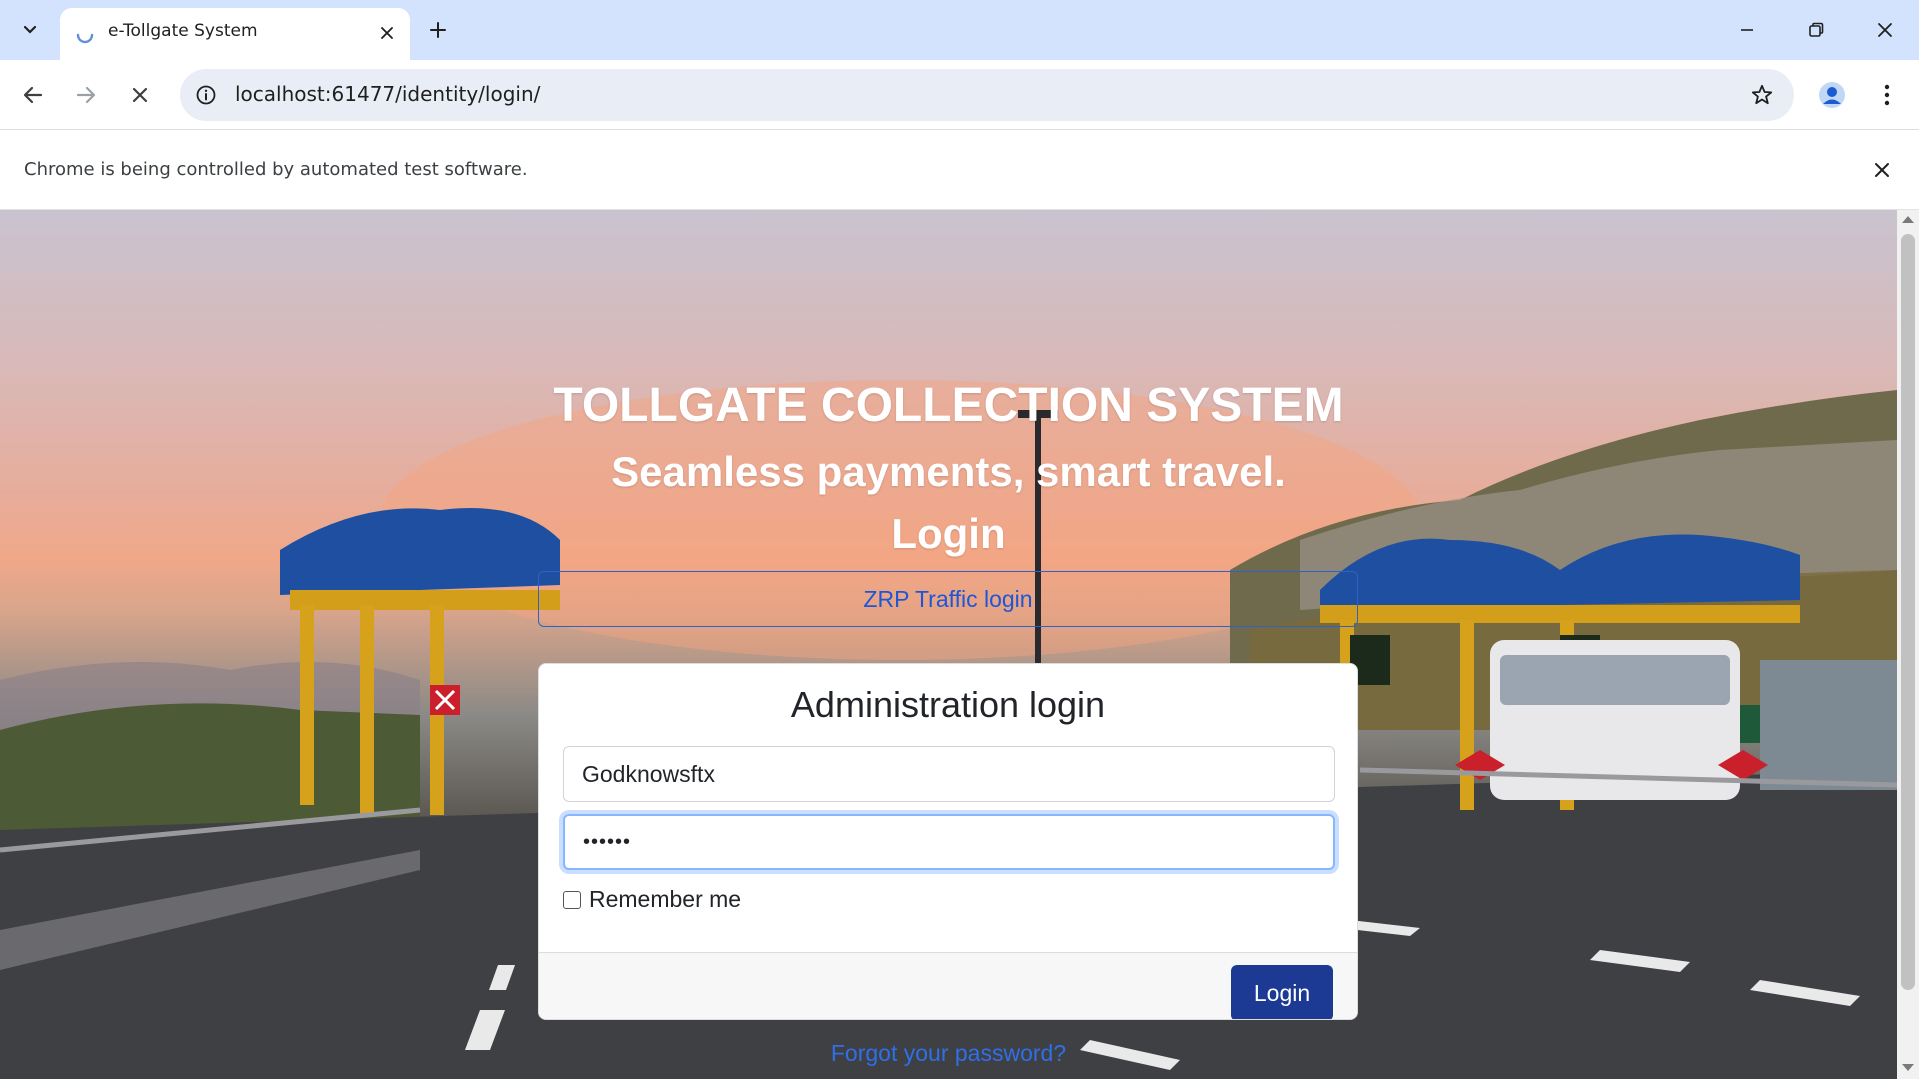 This screenshot has height=1079, width=1919. What do you see at coordinates (949, 774) in the screenshot?
I see `username-input: Godknowsftx` at bounding box center [949, 774].